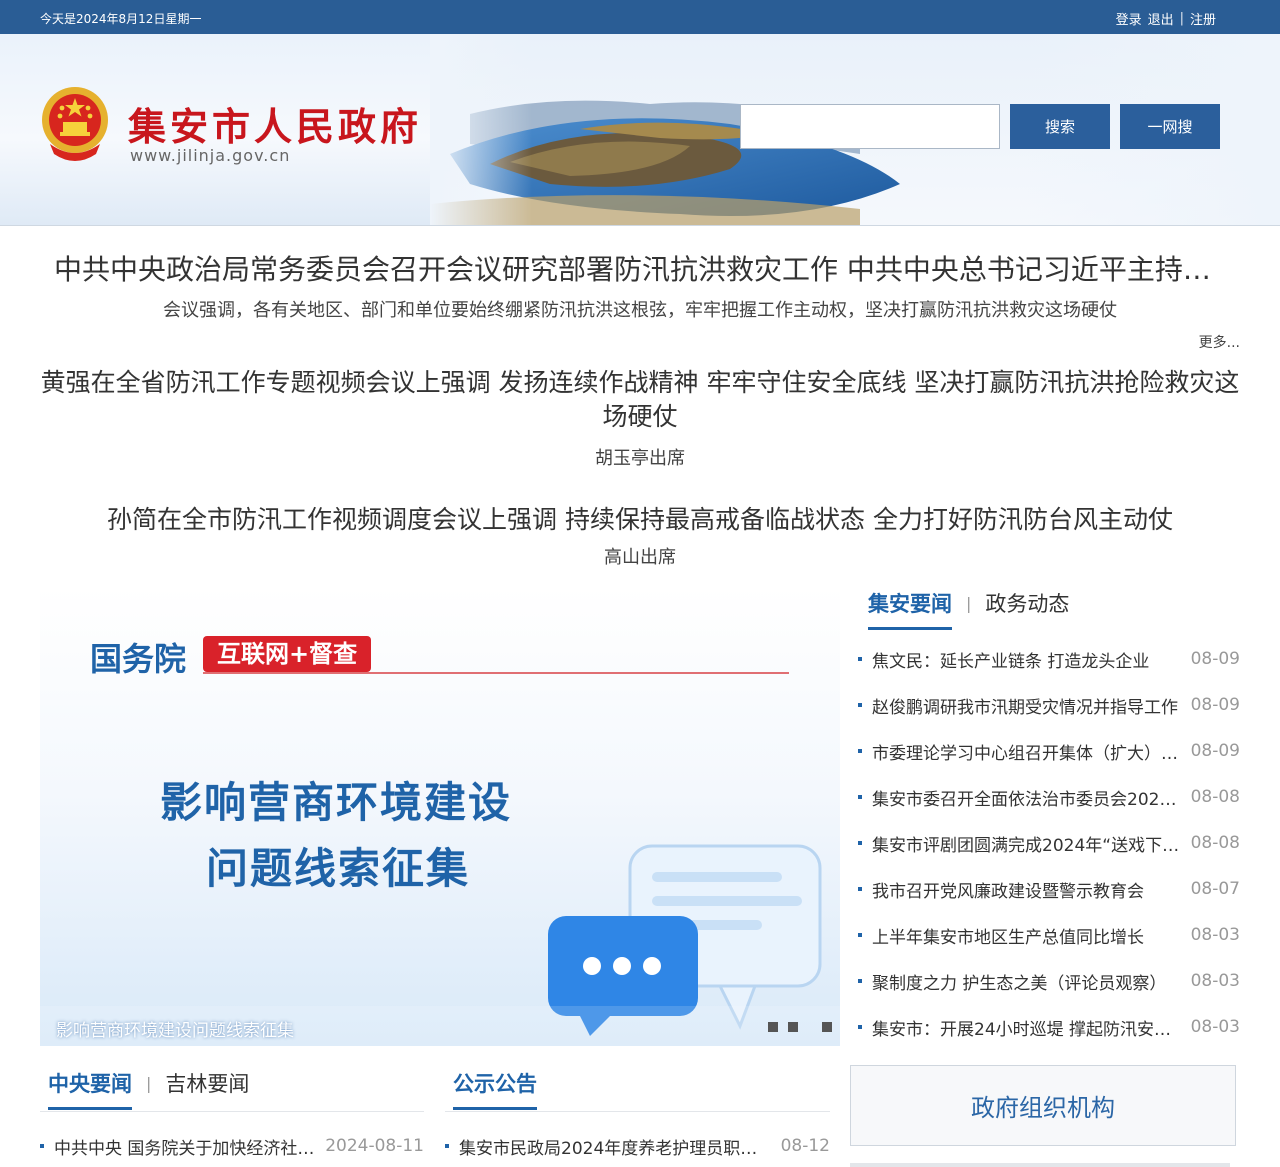 The width and height of the screenshot is (1280, 1167). Describe the element at coordinates (1026, 981) in the screenshot. I see `news-item-title: 聚制度之力 护生态之美（评论员观察）` at that location.